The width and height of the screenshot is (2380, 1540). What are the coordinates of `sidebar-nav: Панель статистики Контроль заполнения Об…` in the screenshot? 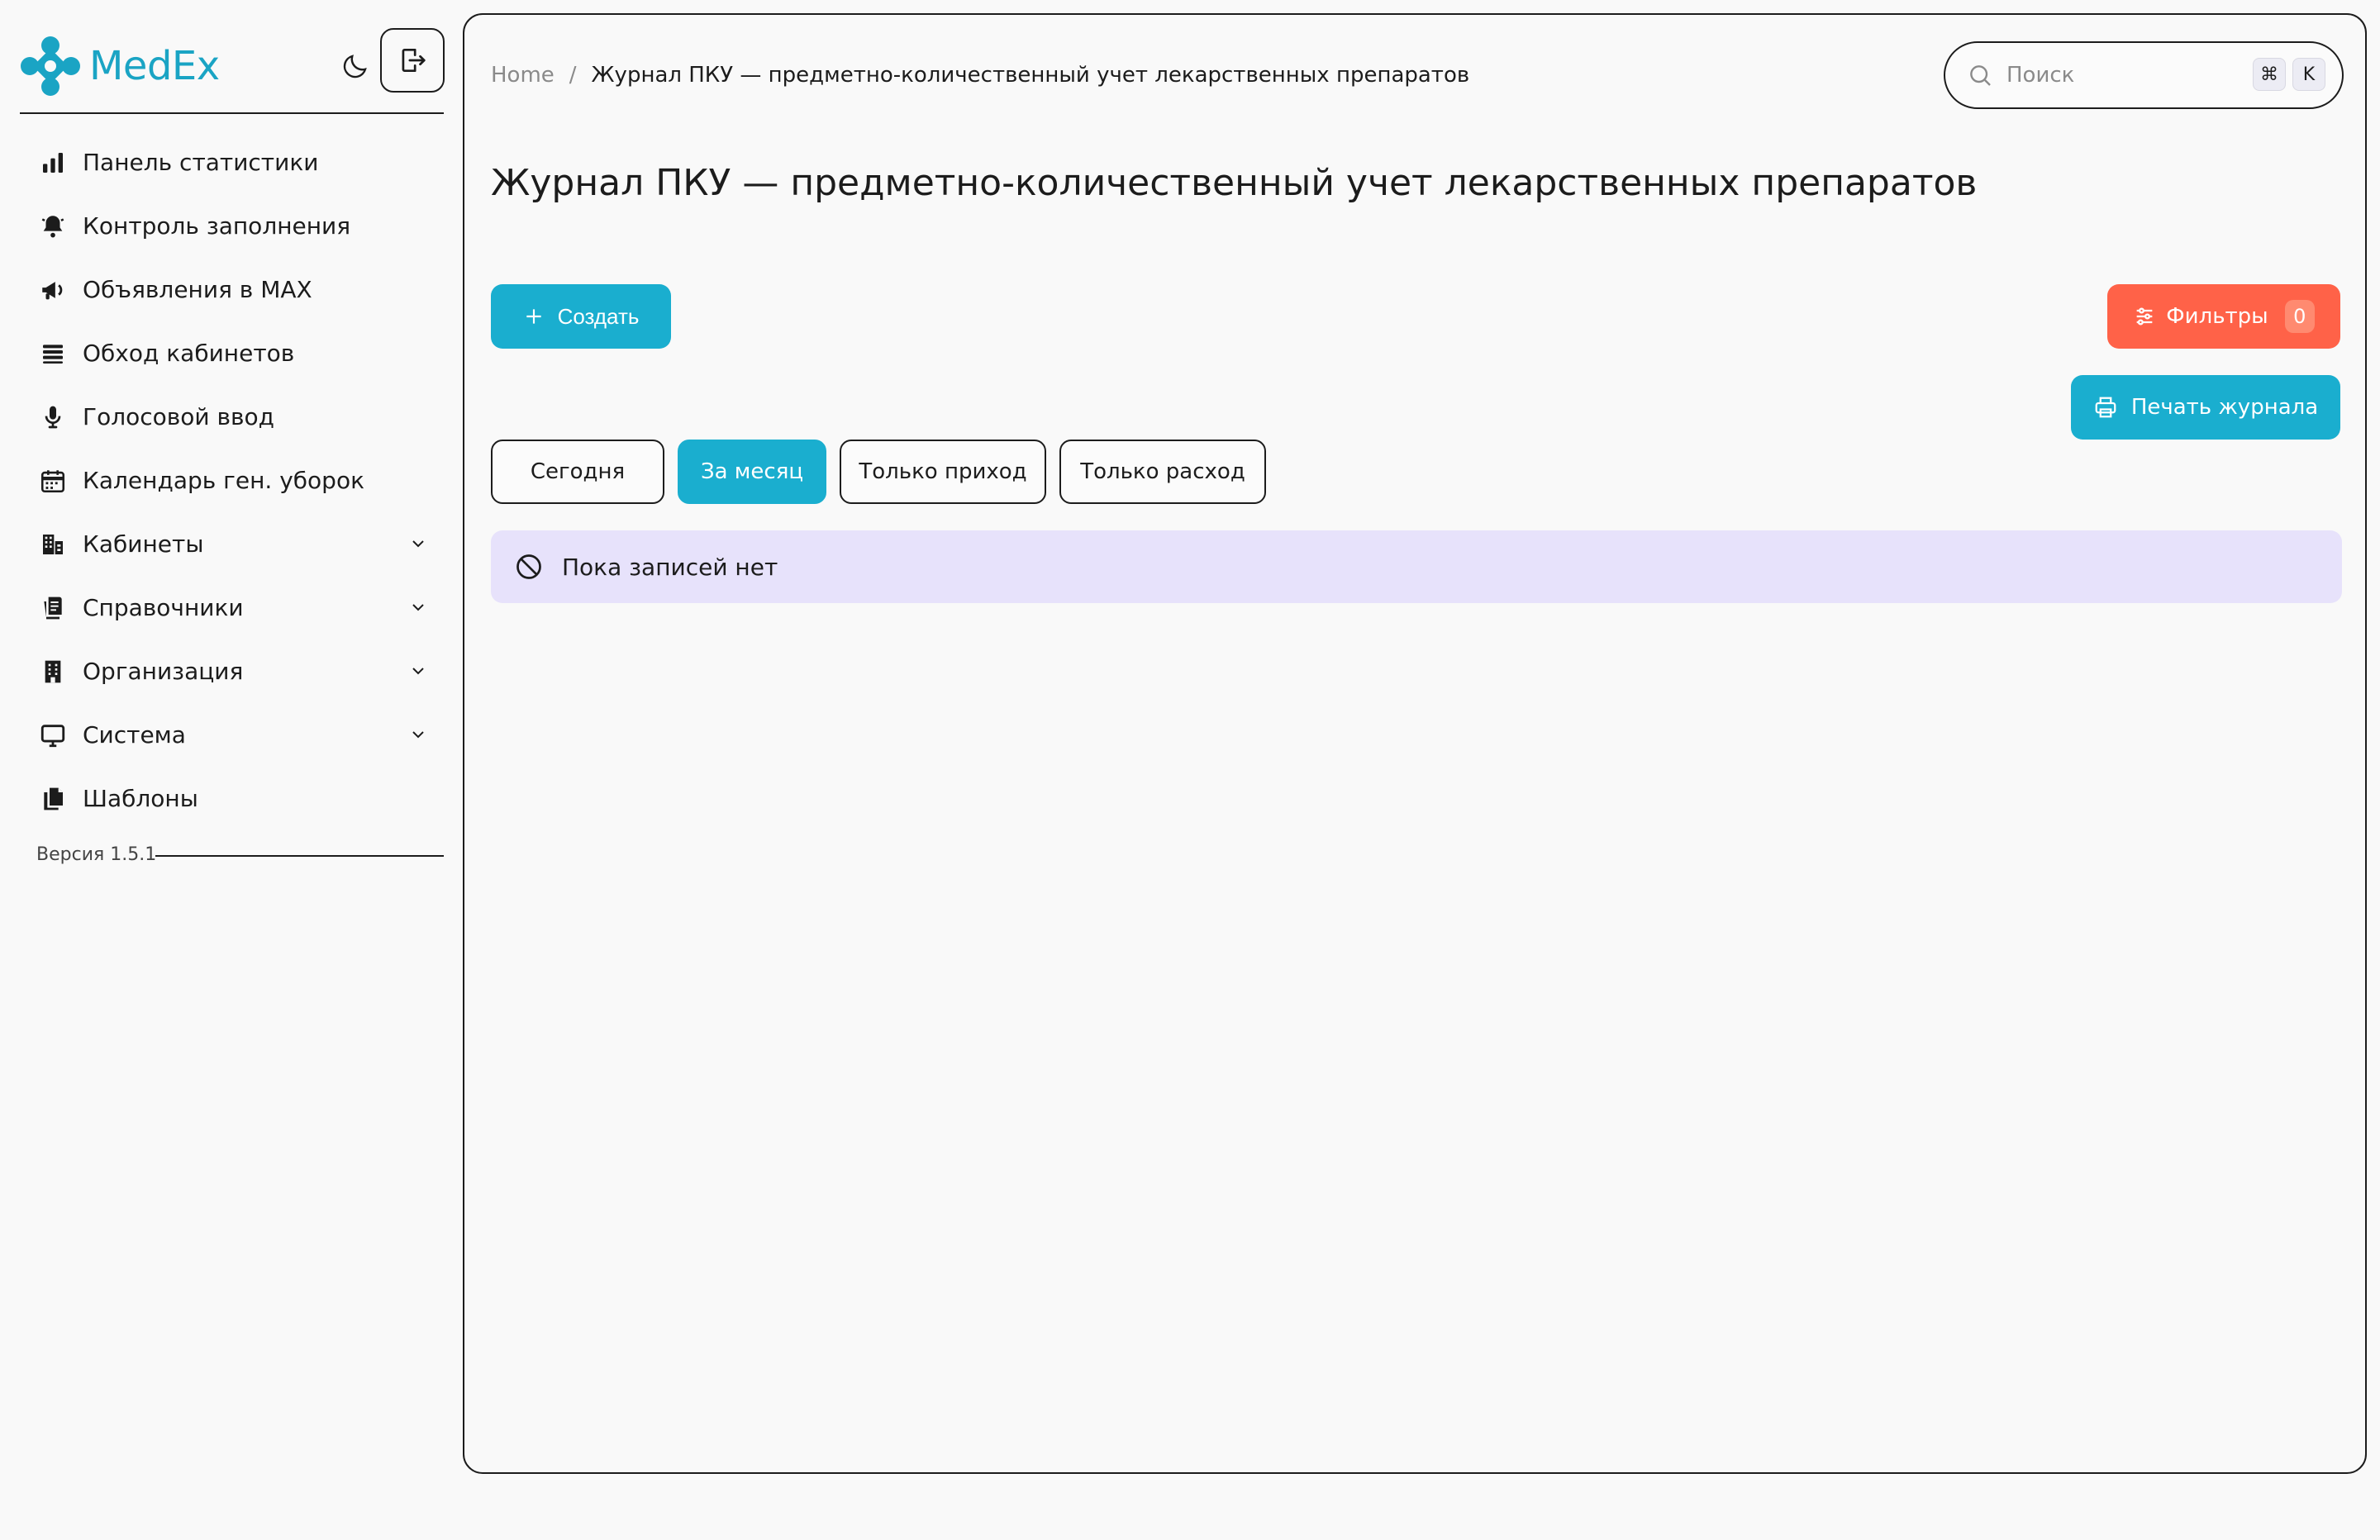 It's located at (233, 480).